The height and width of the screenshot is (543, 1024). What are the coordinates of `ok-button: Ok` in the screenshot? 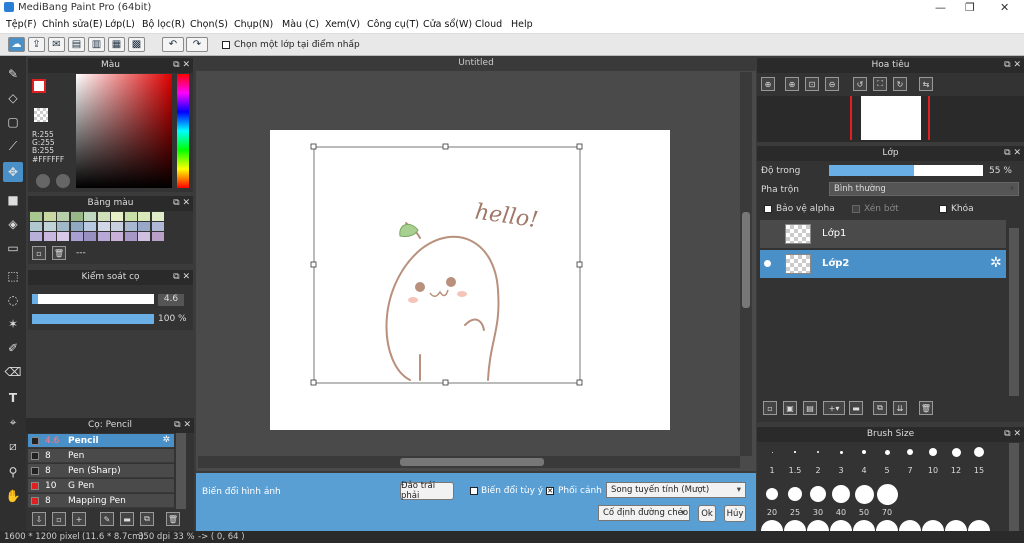 It's located at (707, 513).